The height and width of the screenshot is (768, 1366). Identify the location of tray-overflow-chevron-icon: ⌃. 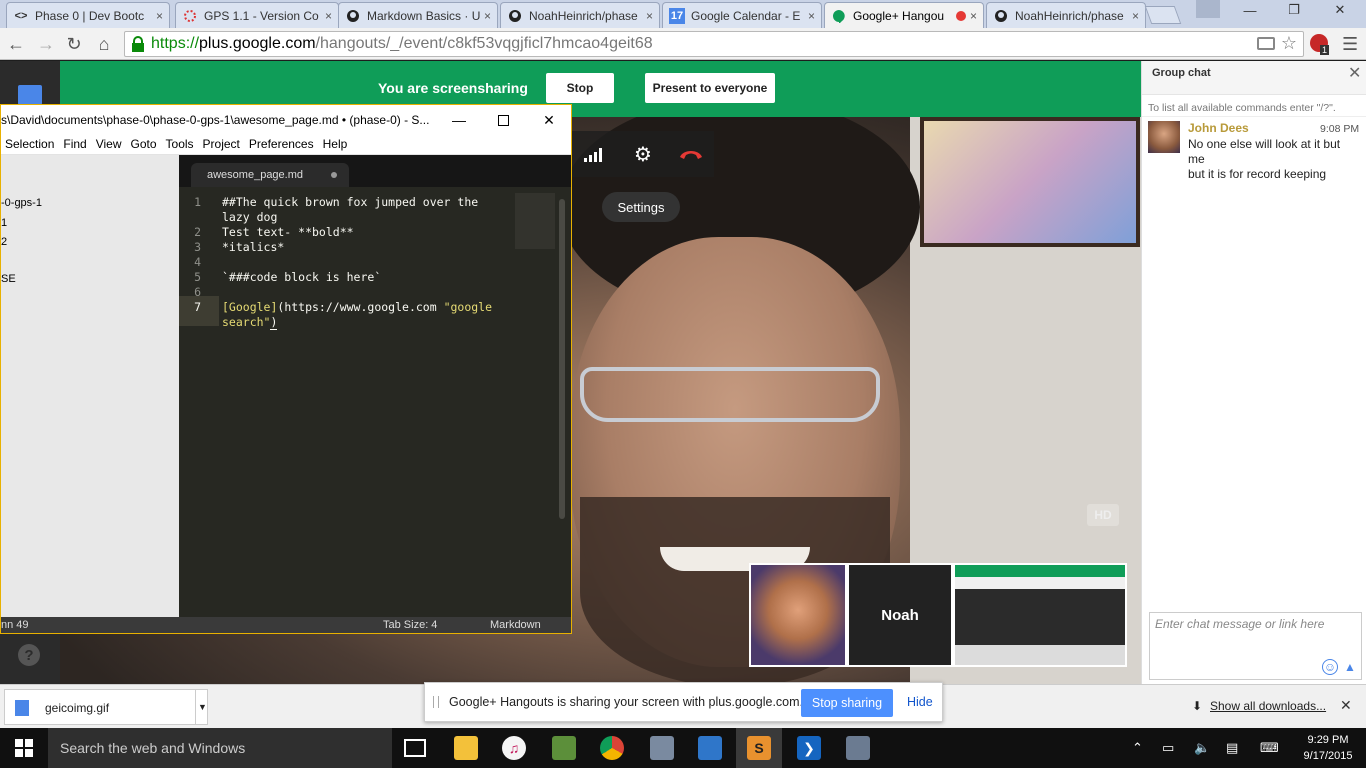
(1137, 748).